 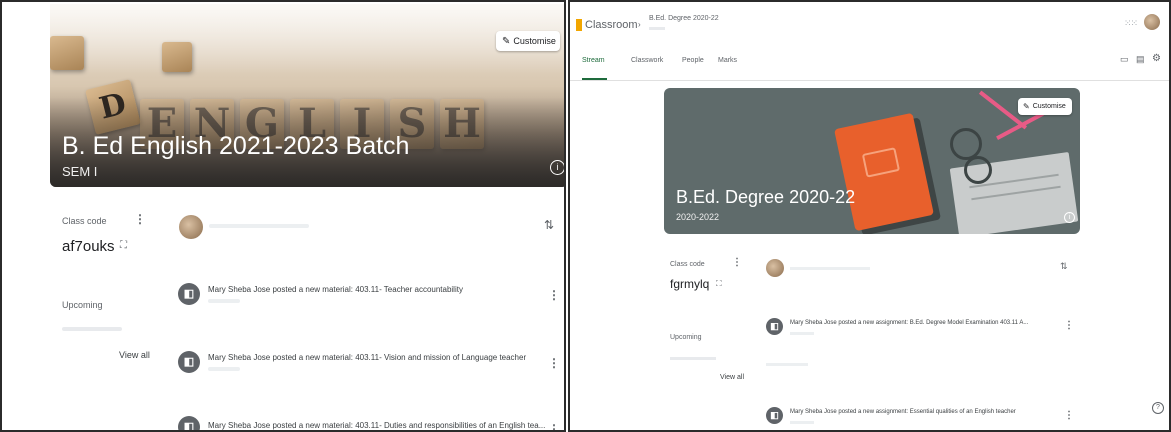 I want to click on app-bar: Classroom › B.Ed. Degree 2020-22 ⁙⁙, so click(x=869, y=23).